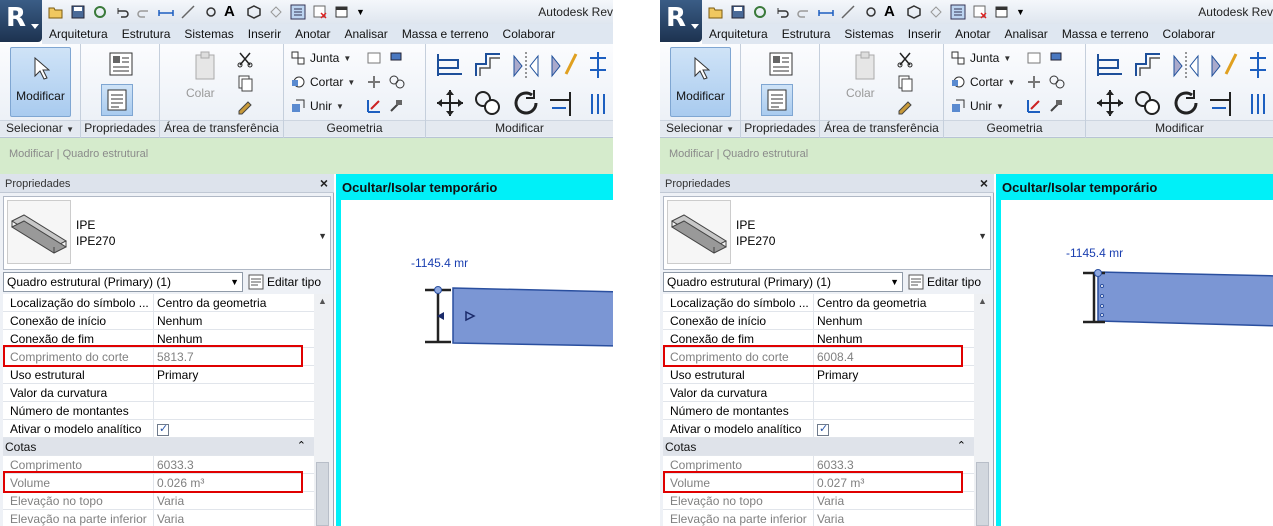 Image resolution: width=1273 pixels, height=526 pixels. What do you see at coordinates (806, 34) in the screenshot?
I see `tab-estrutura: Estrutura` at bounding box center [806, 34].